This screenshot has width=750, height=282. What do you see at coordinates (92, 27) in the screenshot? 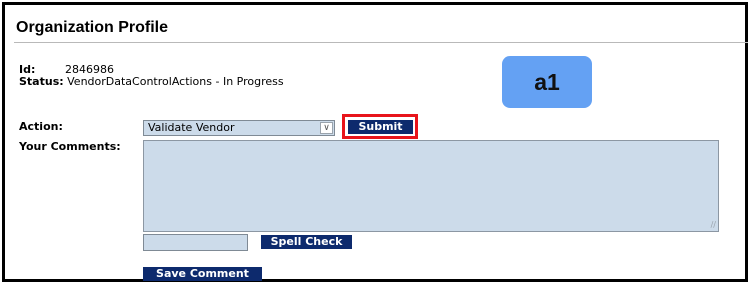
I see `page-title: Organization Profile` at bounding box center [92, 27].